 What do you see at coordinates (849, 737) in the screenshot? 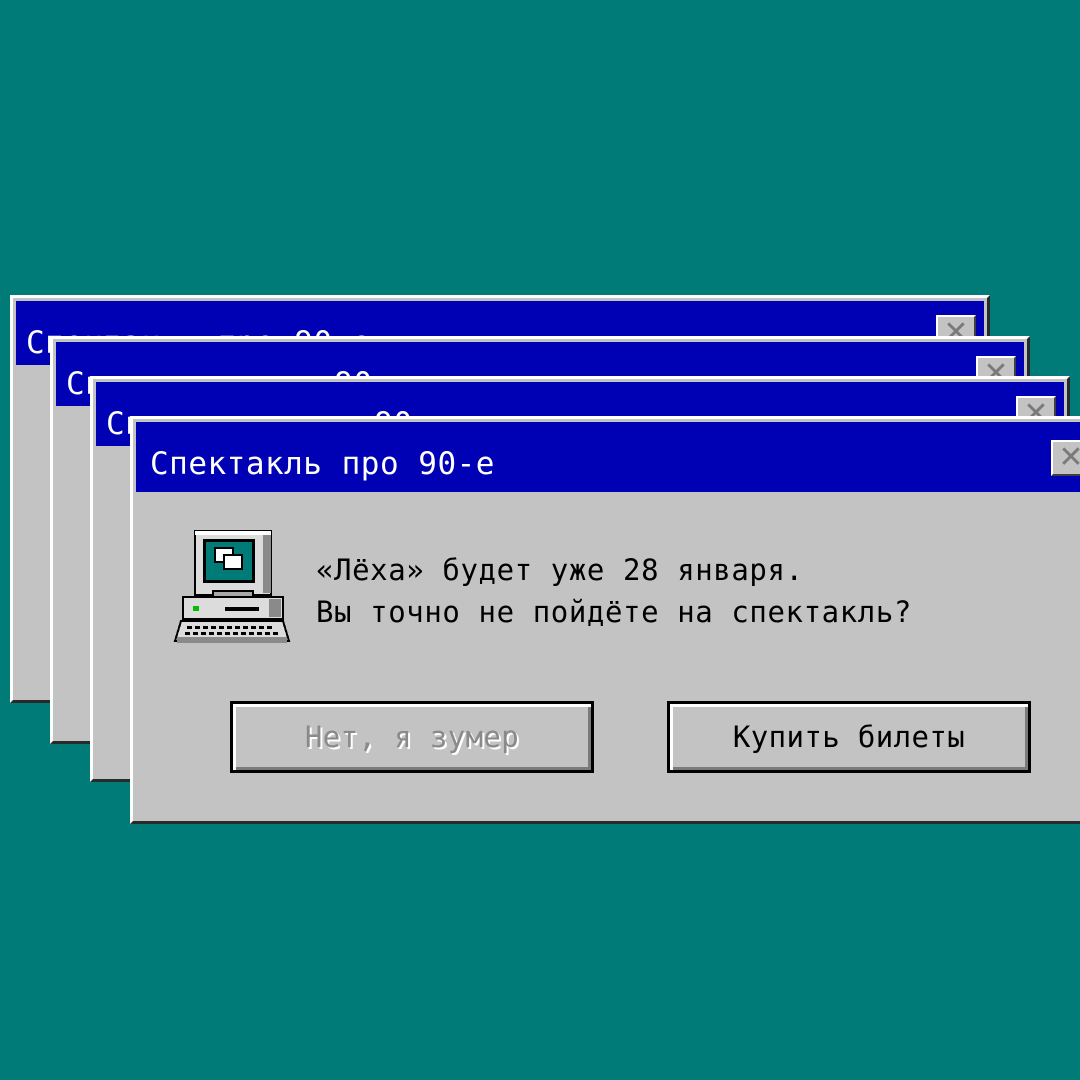
I see `buy-tickets-button: Купить билеты` at bounding box center [849, 737].